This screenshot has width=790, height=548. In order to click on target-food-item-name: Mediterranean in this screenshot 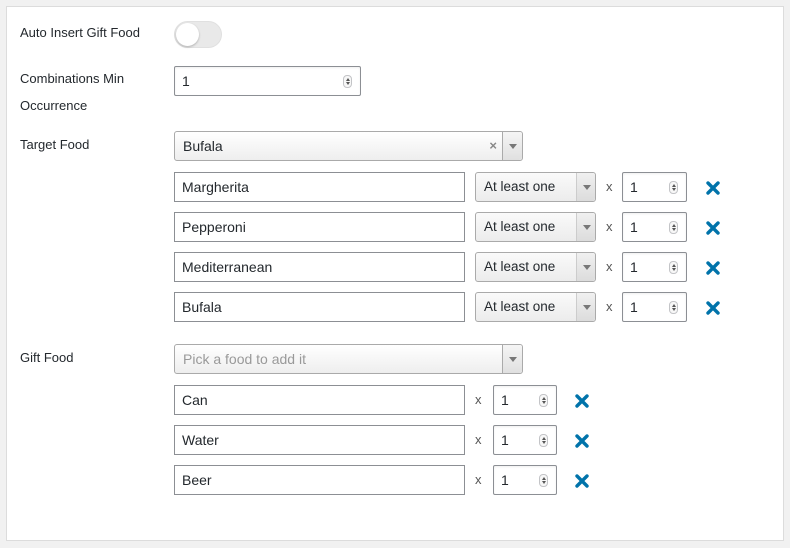, I will do `click(319, 267)`.